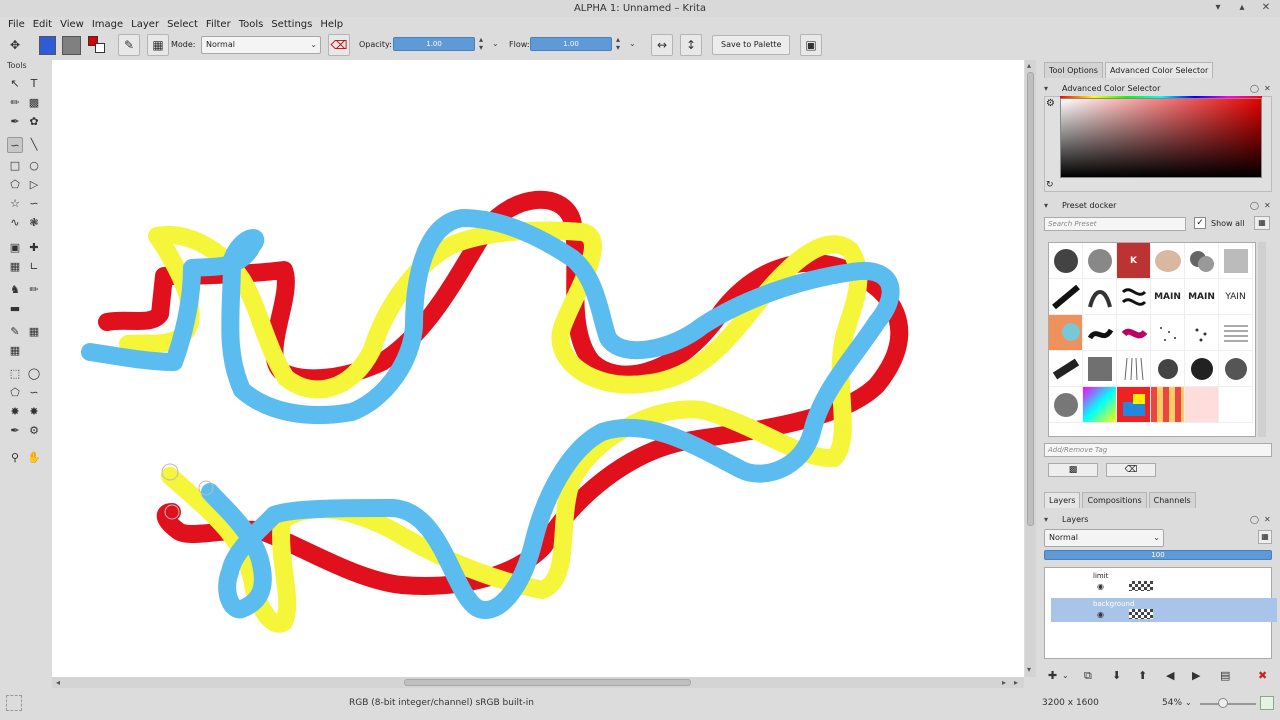  What do you see at coordinates (15, 351) in the screenshot?
I see `grid-tool-icon: ▦` at bounding box center [15, 351].